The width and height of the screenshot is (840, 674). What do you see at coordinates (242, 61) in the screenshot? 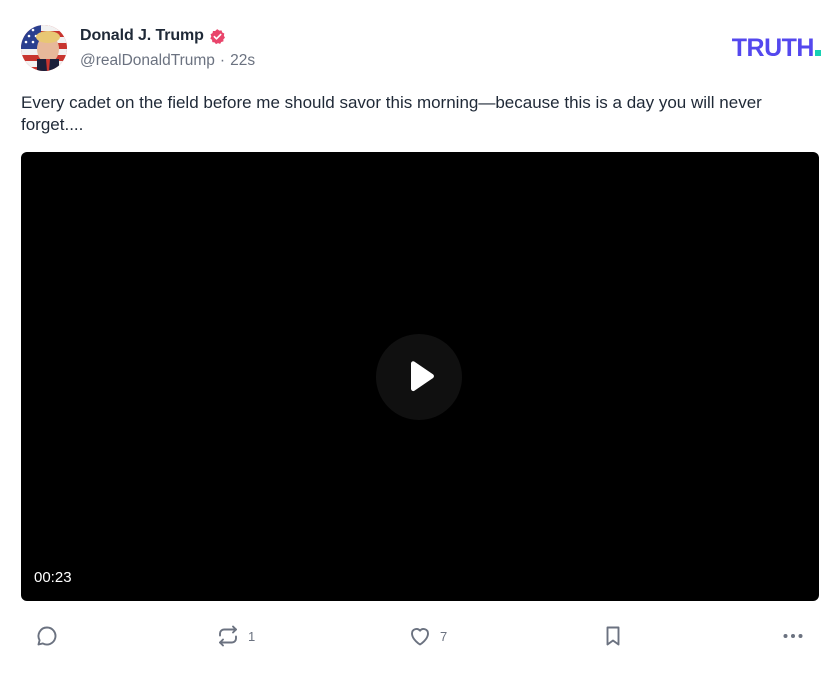
I see `post-timestamp: 22s` at bounding box center [242, 61].